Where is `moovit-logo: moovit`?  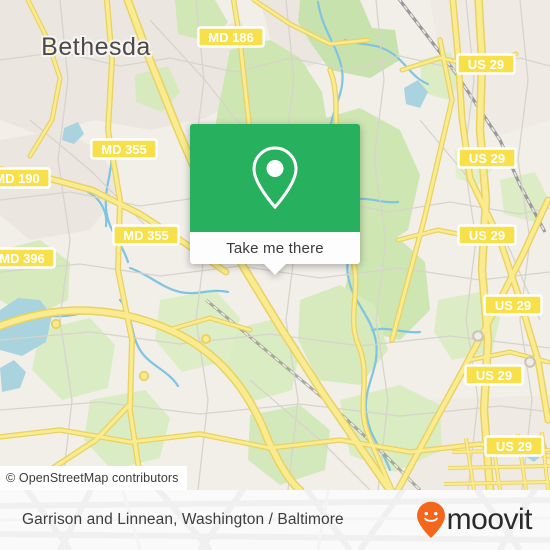
moovit-logo: moovit is located at coordinates (474, 520).